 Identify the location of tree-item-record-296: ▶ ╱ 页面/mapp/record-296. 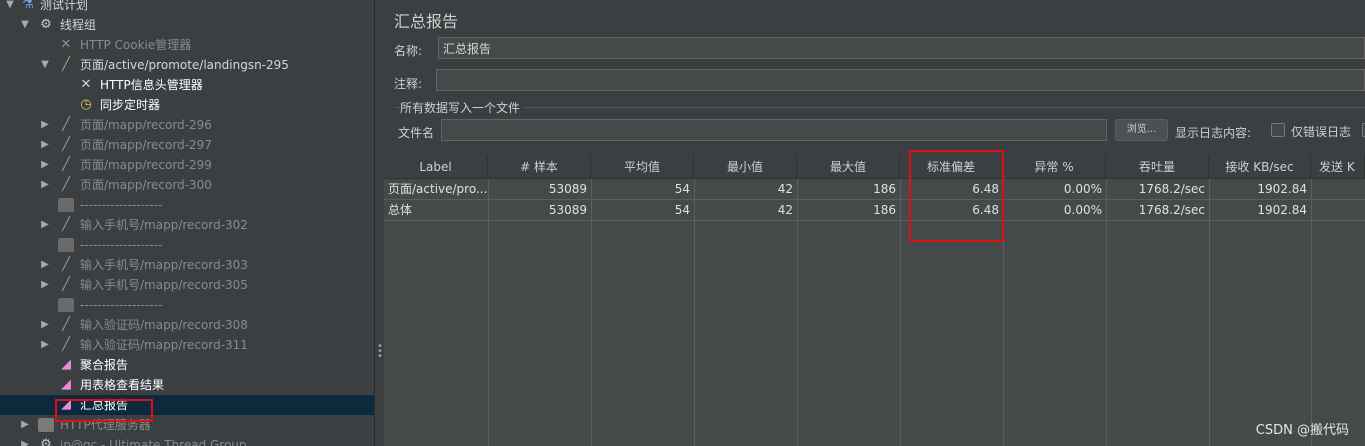
(187, 125).